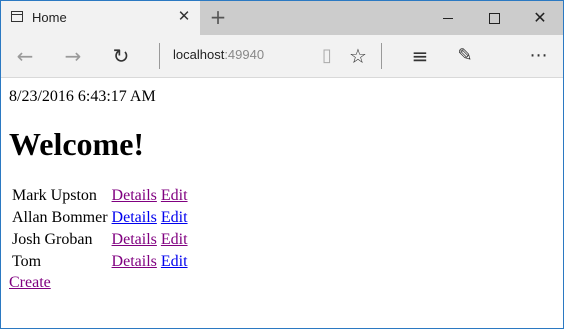 The height and width of the screenshot is (329, 564). What do you see at coordinates (77, 144) in the screenshot?
I see `page-title: Welcome!` at bounding box center [77, 144].